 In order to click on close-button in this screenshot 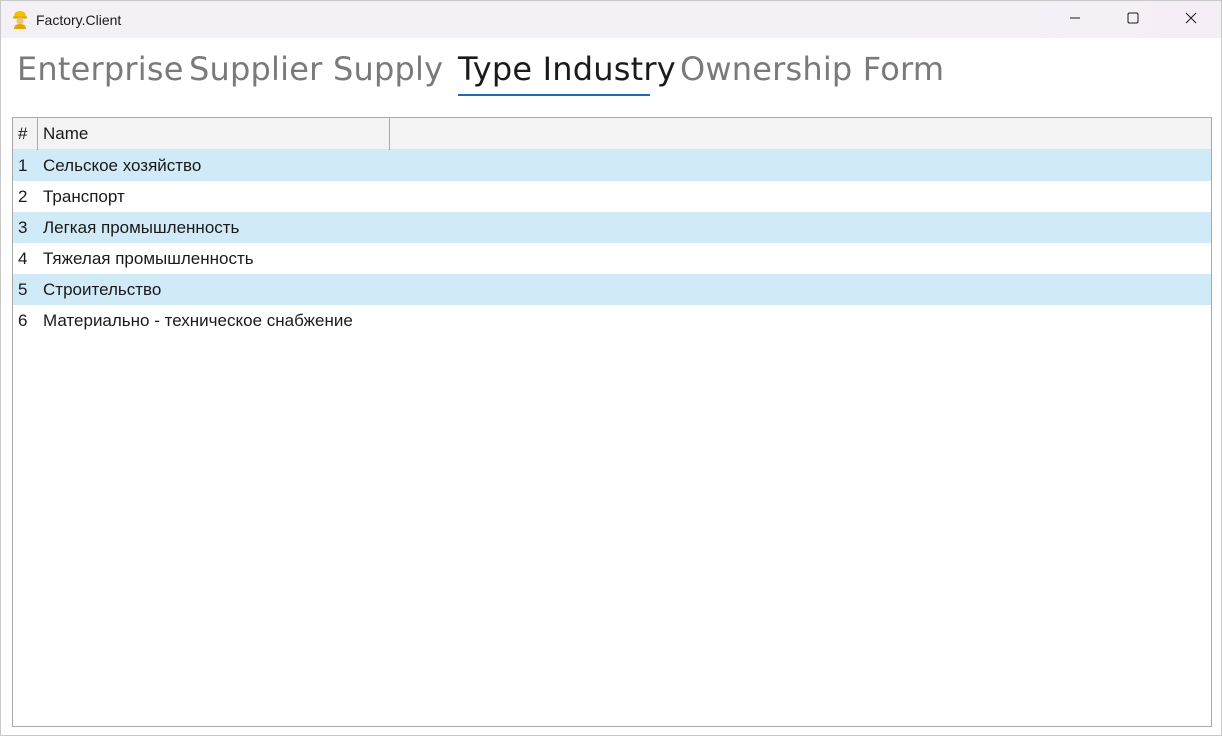, I will do `click(1191, 19)`.